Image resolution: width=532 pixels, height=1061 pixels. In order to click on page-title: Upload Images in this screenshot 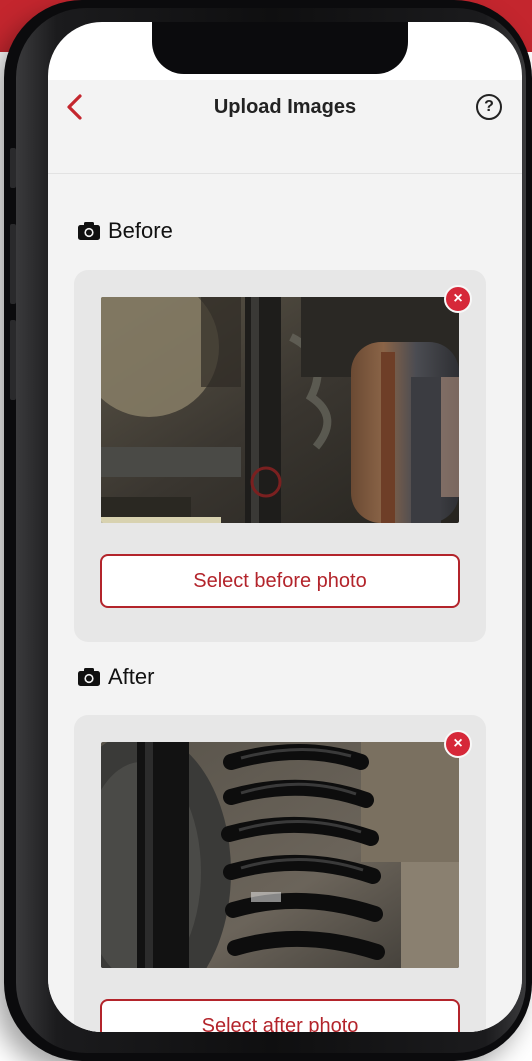, I will do `click(285, 107)`.